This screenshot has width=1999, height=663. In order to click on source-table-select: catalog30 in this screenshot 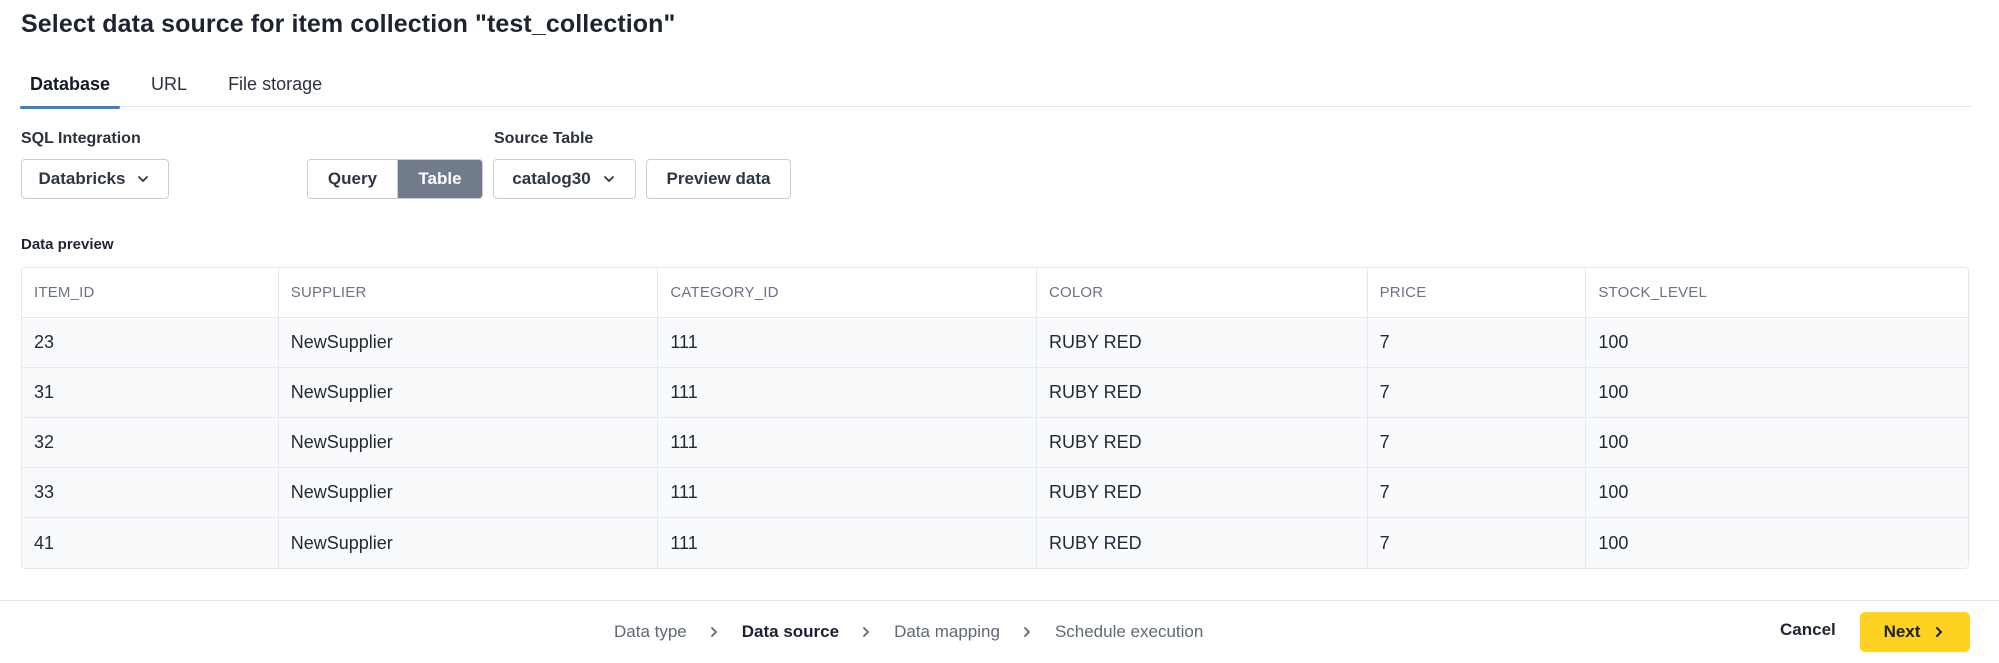, I will do `click(564, 179)`.